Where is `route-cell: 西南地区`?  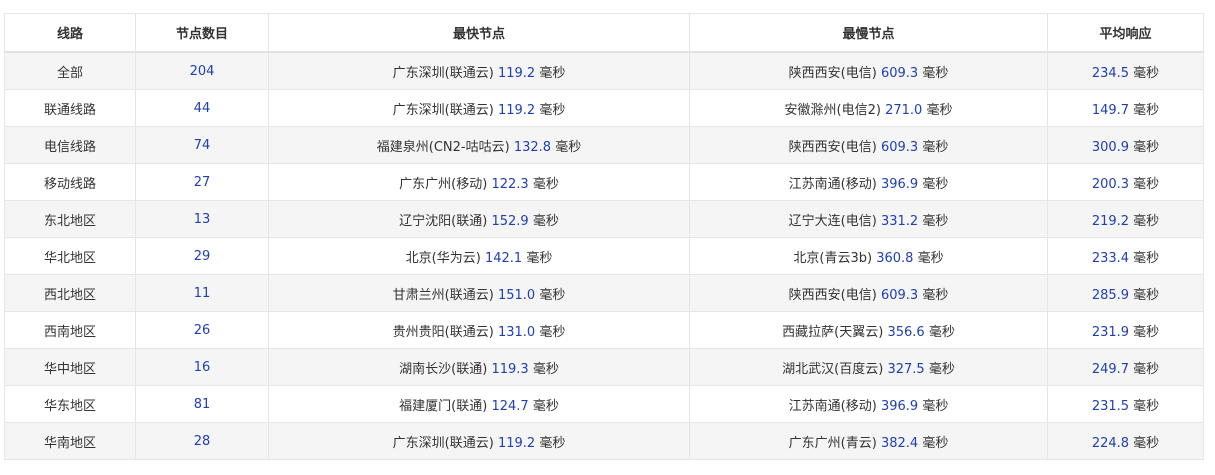
route-cell: 西南地区 is located at coordinates (70, 330).